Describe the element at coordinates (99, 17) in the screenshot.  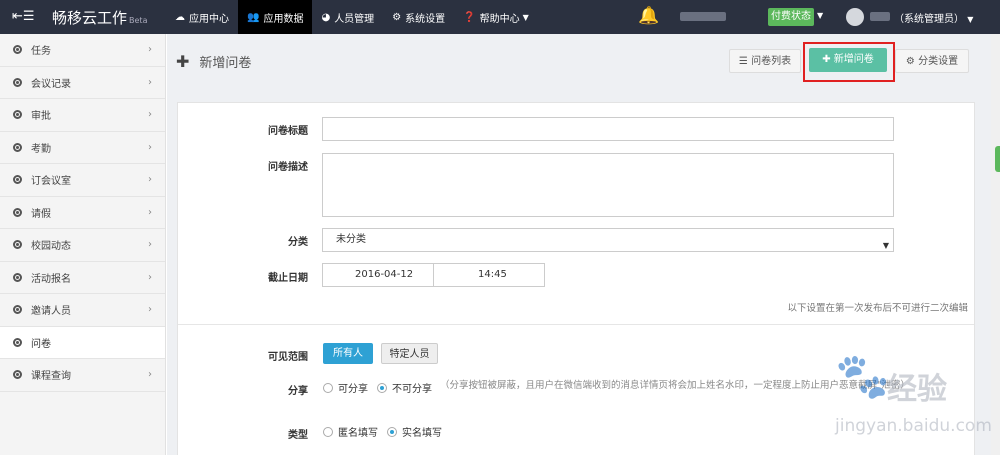
I see `brand-logo: 畅移云工作 Beta` at that location.